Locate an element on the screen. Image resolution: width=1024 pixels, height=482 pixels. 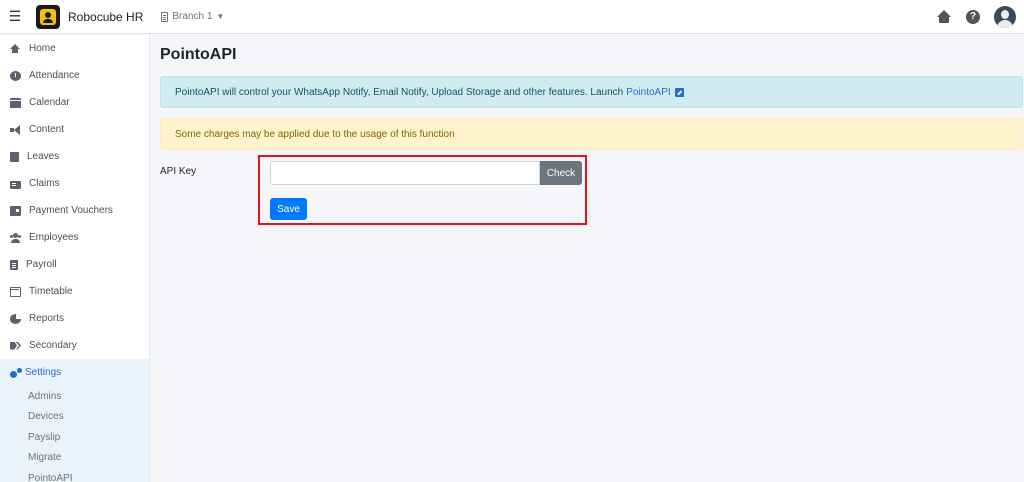
branch-label: Branch 1 is located at coordinates (192, 16).